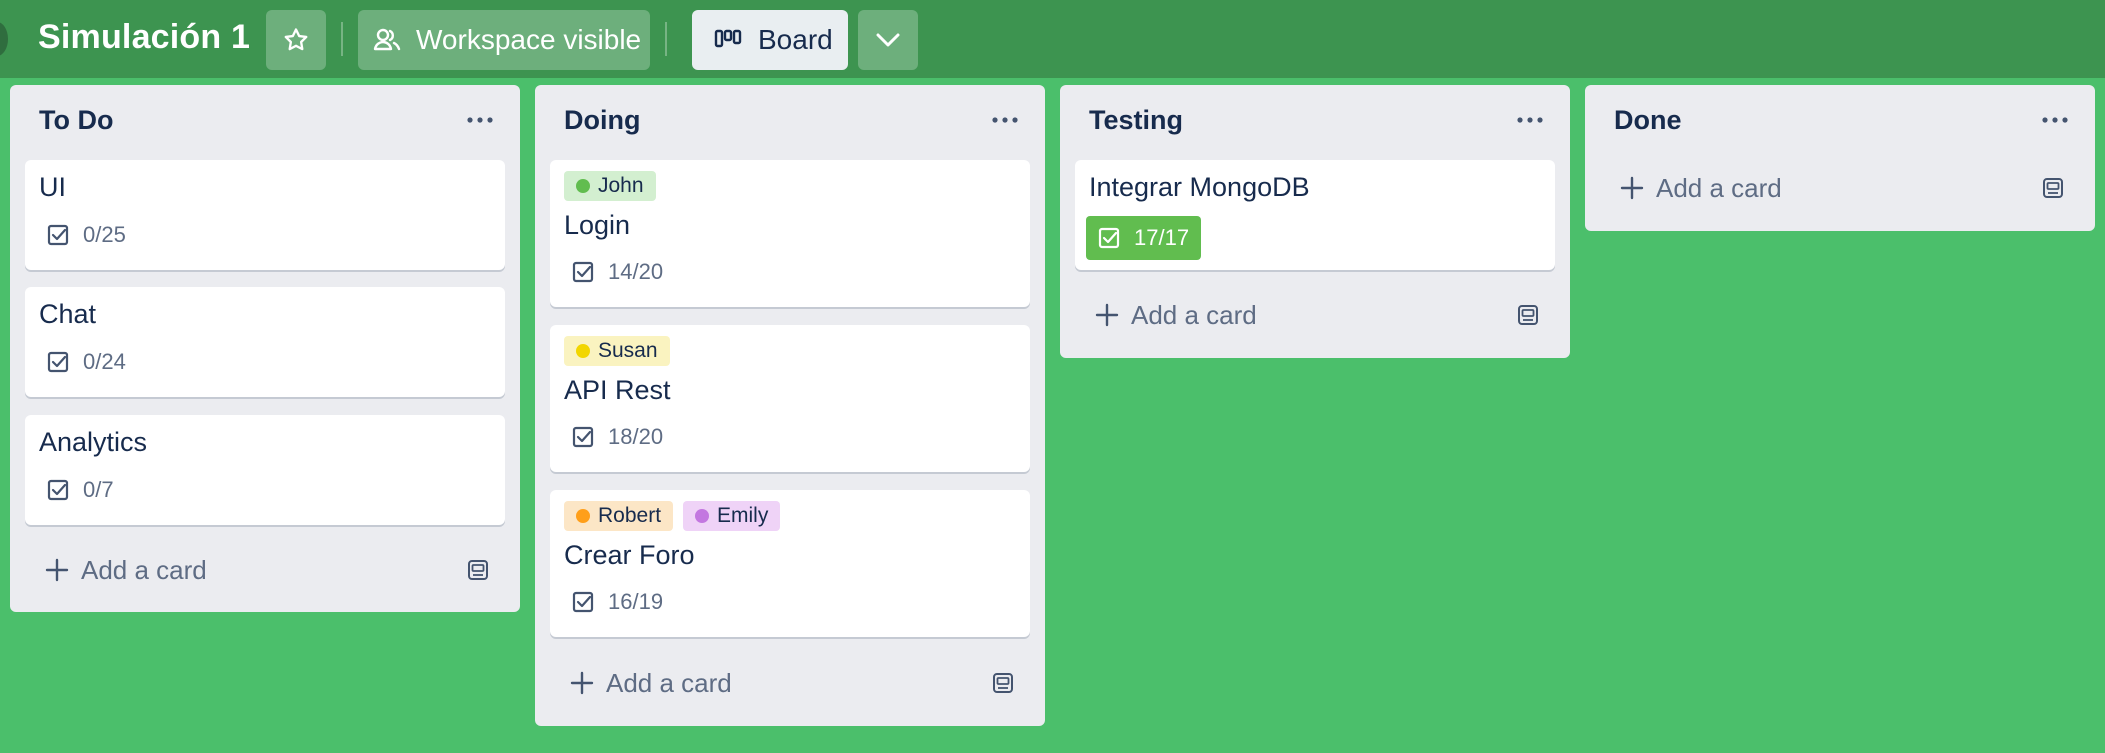 Image resolution: width=2105 pixels, height=753 pixels. What do you see at coordinates (790, 563) in the screenshot?
I see `card: Robert Emily Crear Foro 16/19` at bounding box center [790, 563].